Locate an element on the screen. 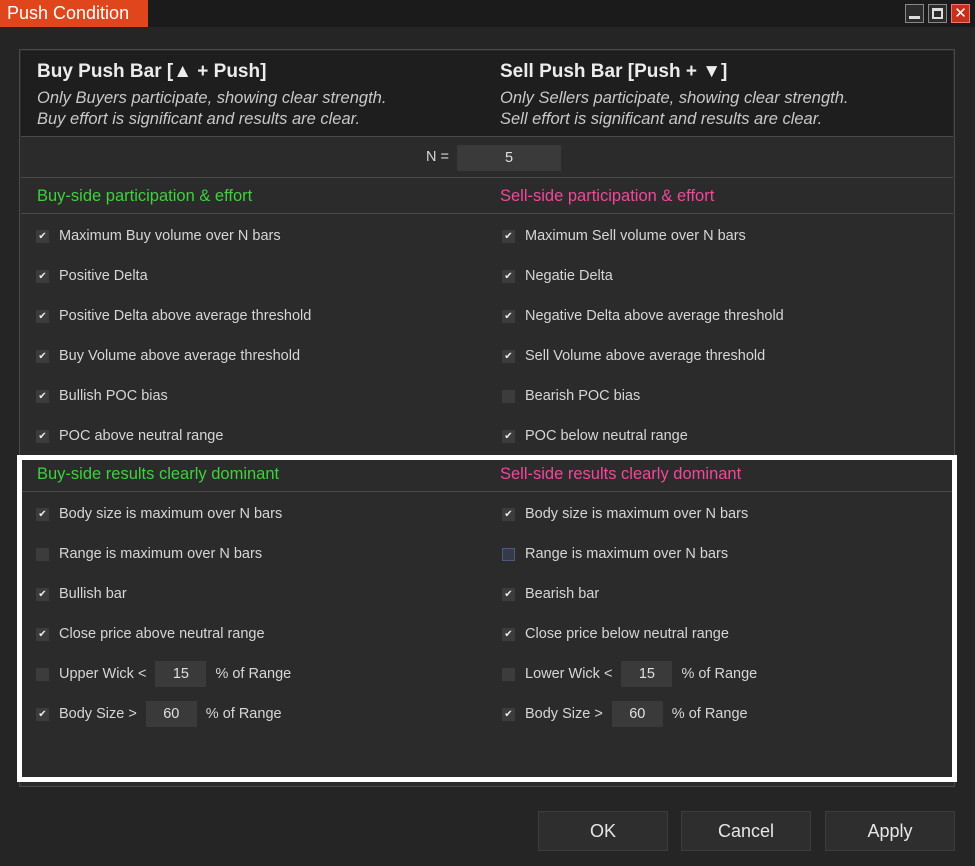  checkbox-row: ✔ Maximum Buy volume over N bars is located at coordinates (158, 236).